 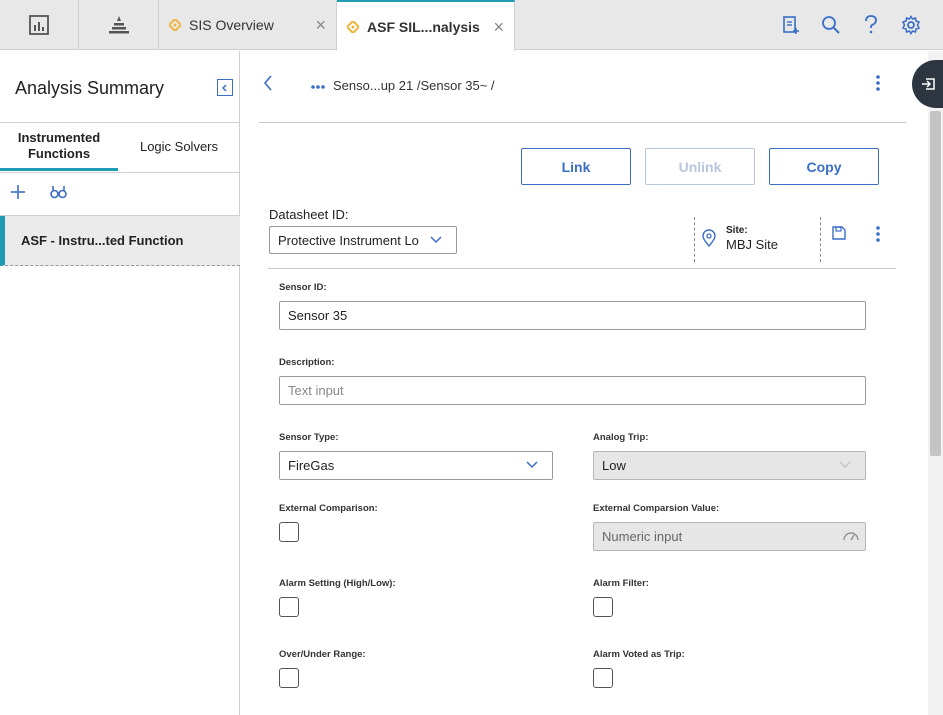 What do you see at coordinates (39, 25) in the screenshot?
I see `dashboard-icon` at bounding box center [39, 25].